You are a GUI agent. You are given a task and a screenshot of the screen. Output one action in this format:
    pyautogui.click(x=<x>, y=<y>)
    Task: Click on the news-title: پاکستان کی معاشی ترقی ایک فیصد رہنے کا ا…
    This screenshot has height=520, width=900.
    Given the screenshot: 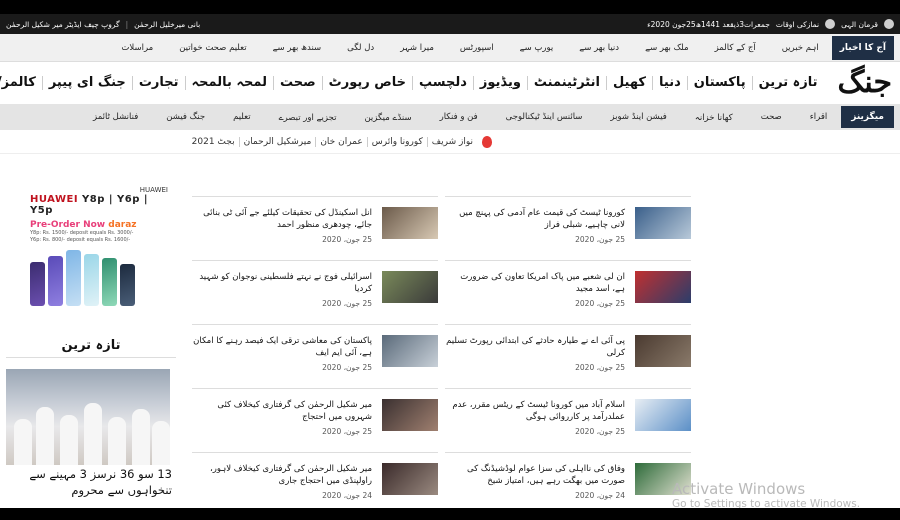 What is the action you would take?
    pyautogui.click(x=282, y=347)
    